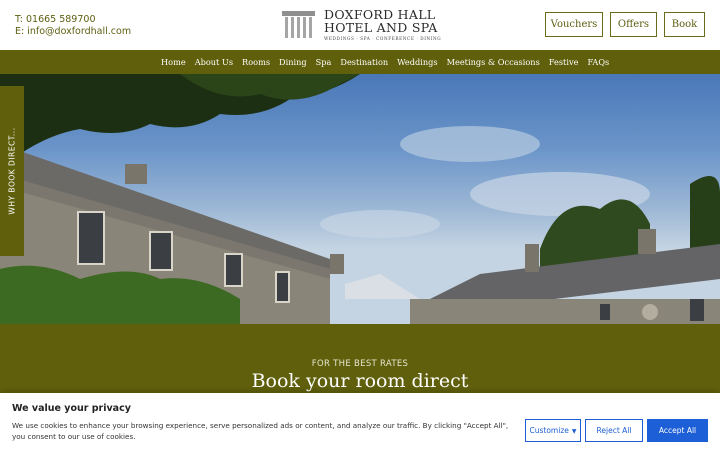 The image size is (720, 450). What do you see at coordinates (549, 430) in the screenshot?
I see `customize-label: Customize` at bounding box center [549, 430].